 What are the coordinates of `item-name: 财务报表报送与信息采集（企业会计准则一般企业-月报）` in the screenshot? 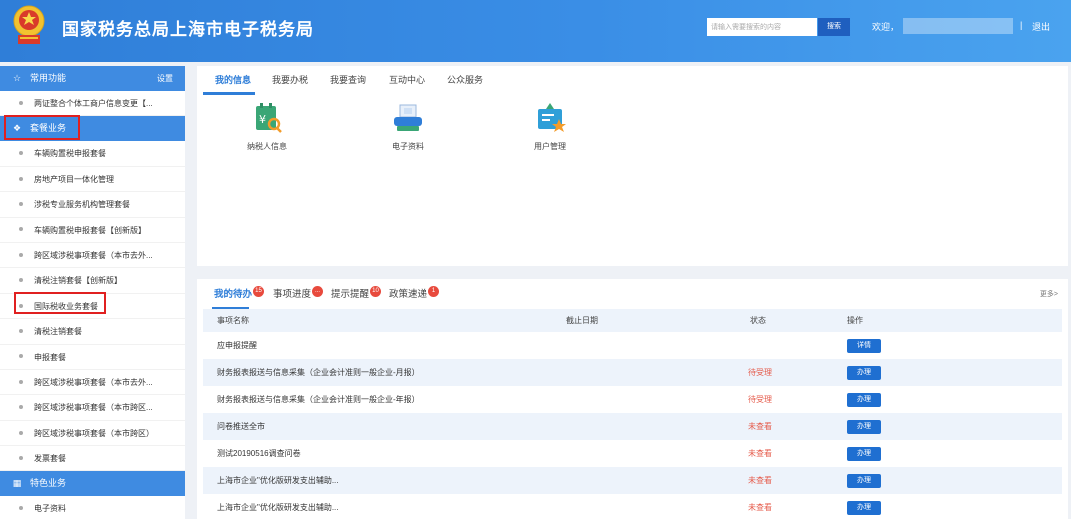 It's located at (318, 372).